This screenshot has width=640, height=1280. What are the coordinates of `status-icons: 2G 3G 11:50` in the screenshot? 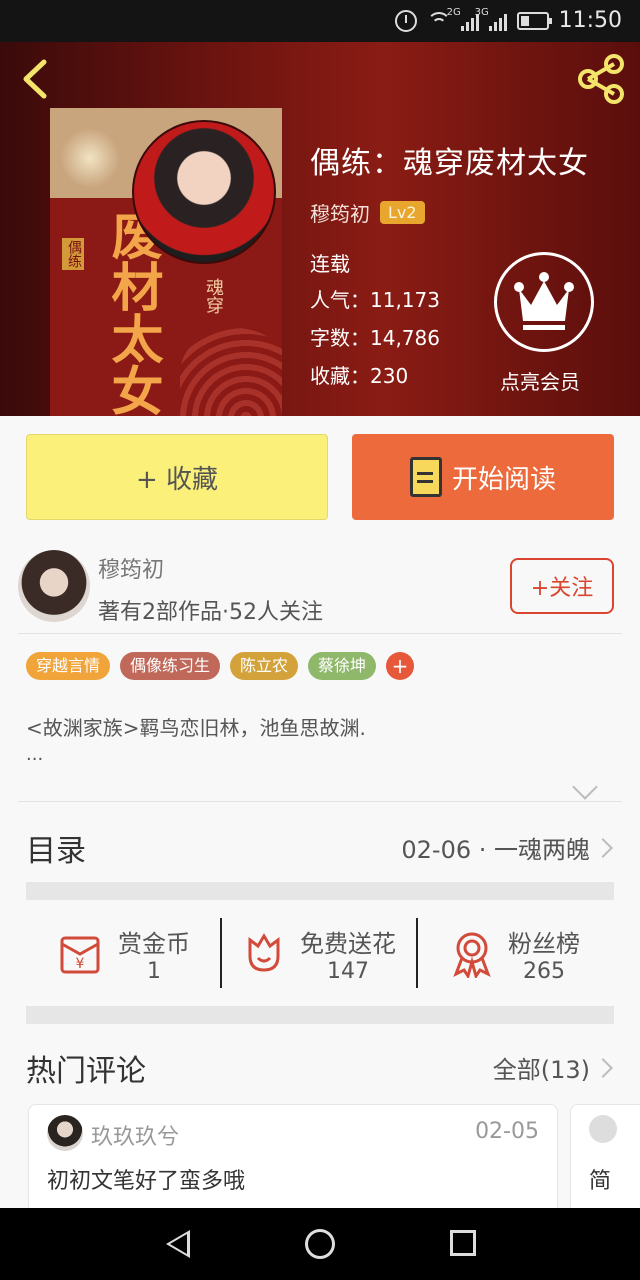 It's located at (508, 20).